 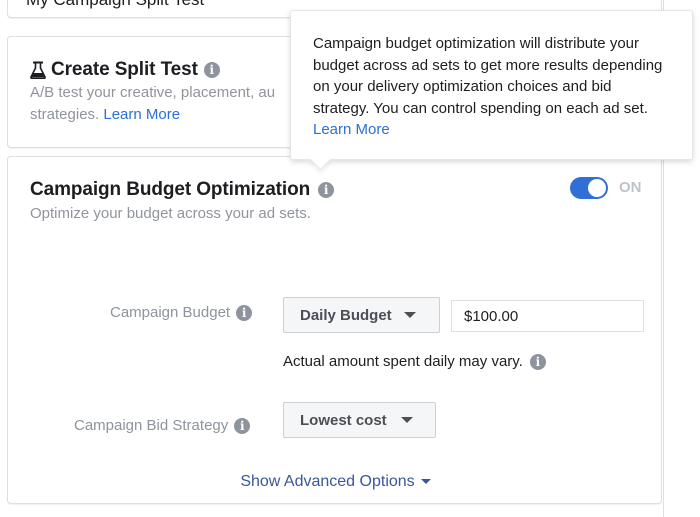 What do you see at coordinates (547, 316) in the screenshot?
I see `budget-amount-input: $100.00` at bounding box center [547, 316].